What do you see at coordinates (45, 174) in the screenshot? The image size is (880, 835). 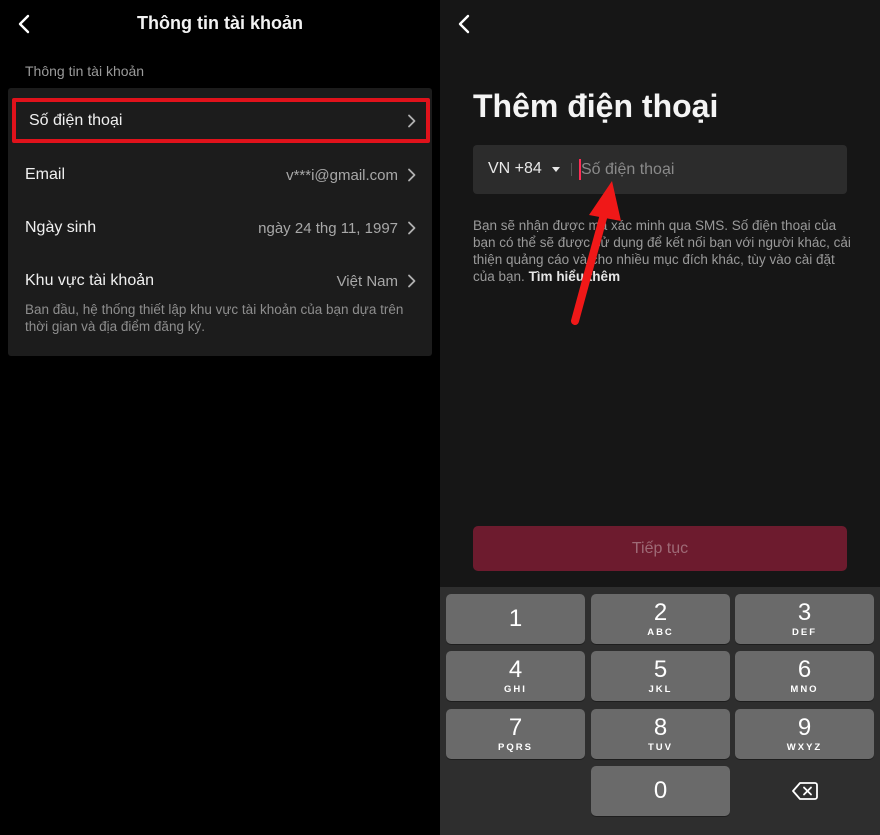 I see `email-label: Email` at bounding box center [45, 174].